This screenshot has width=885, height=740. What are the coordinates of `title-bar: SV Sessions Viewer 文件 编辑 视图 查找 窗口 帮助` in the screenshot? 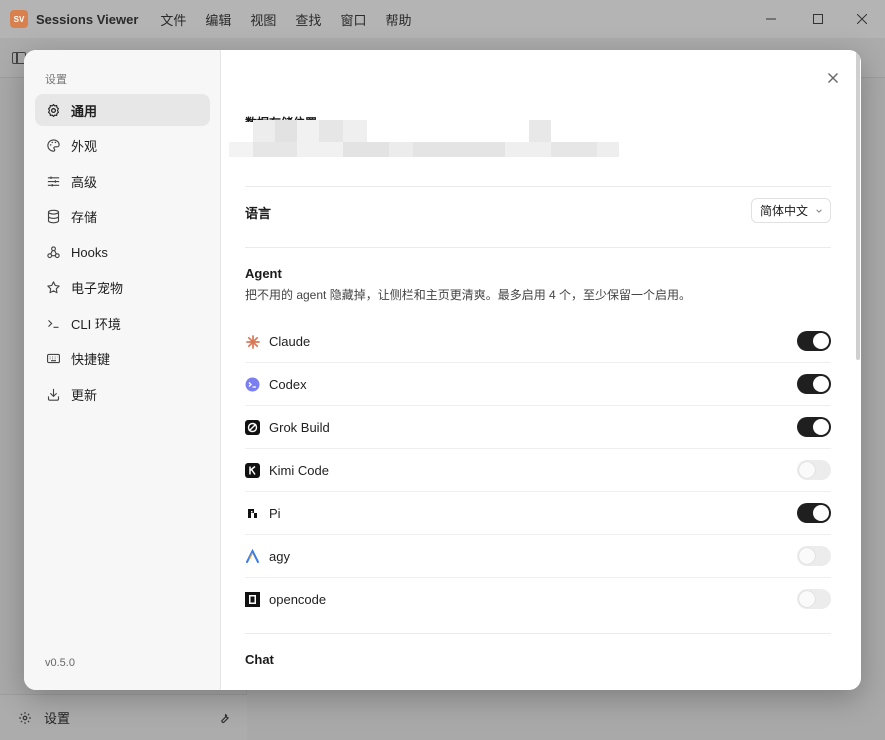 It's located at (442, 19).